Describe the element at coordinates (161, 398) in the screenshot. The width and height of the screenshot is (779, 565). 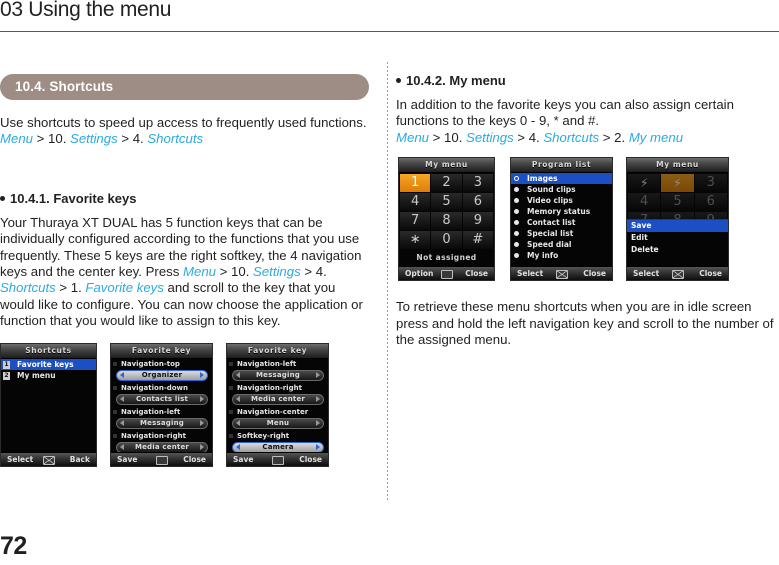
I see `phone2-field2-value: Contacts list` at that location.